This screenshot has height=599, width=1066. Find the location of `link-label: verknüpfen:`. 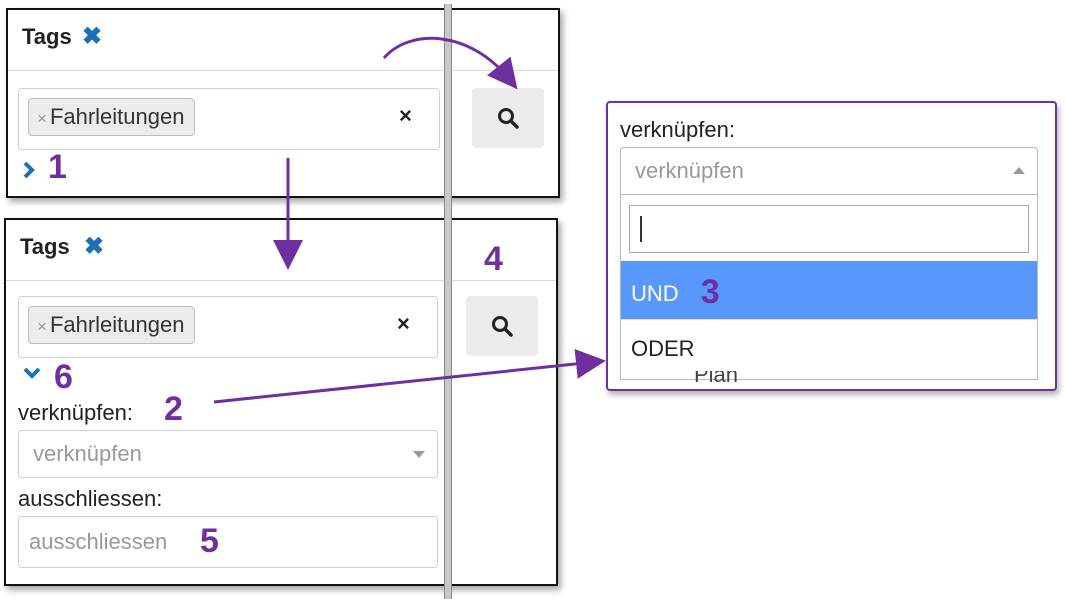

link-label: verknüpfen: is located at coordinates (75, 412).